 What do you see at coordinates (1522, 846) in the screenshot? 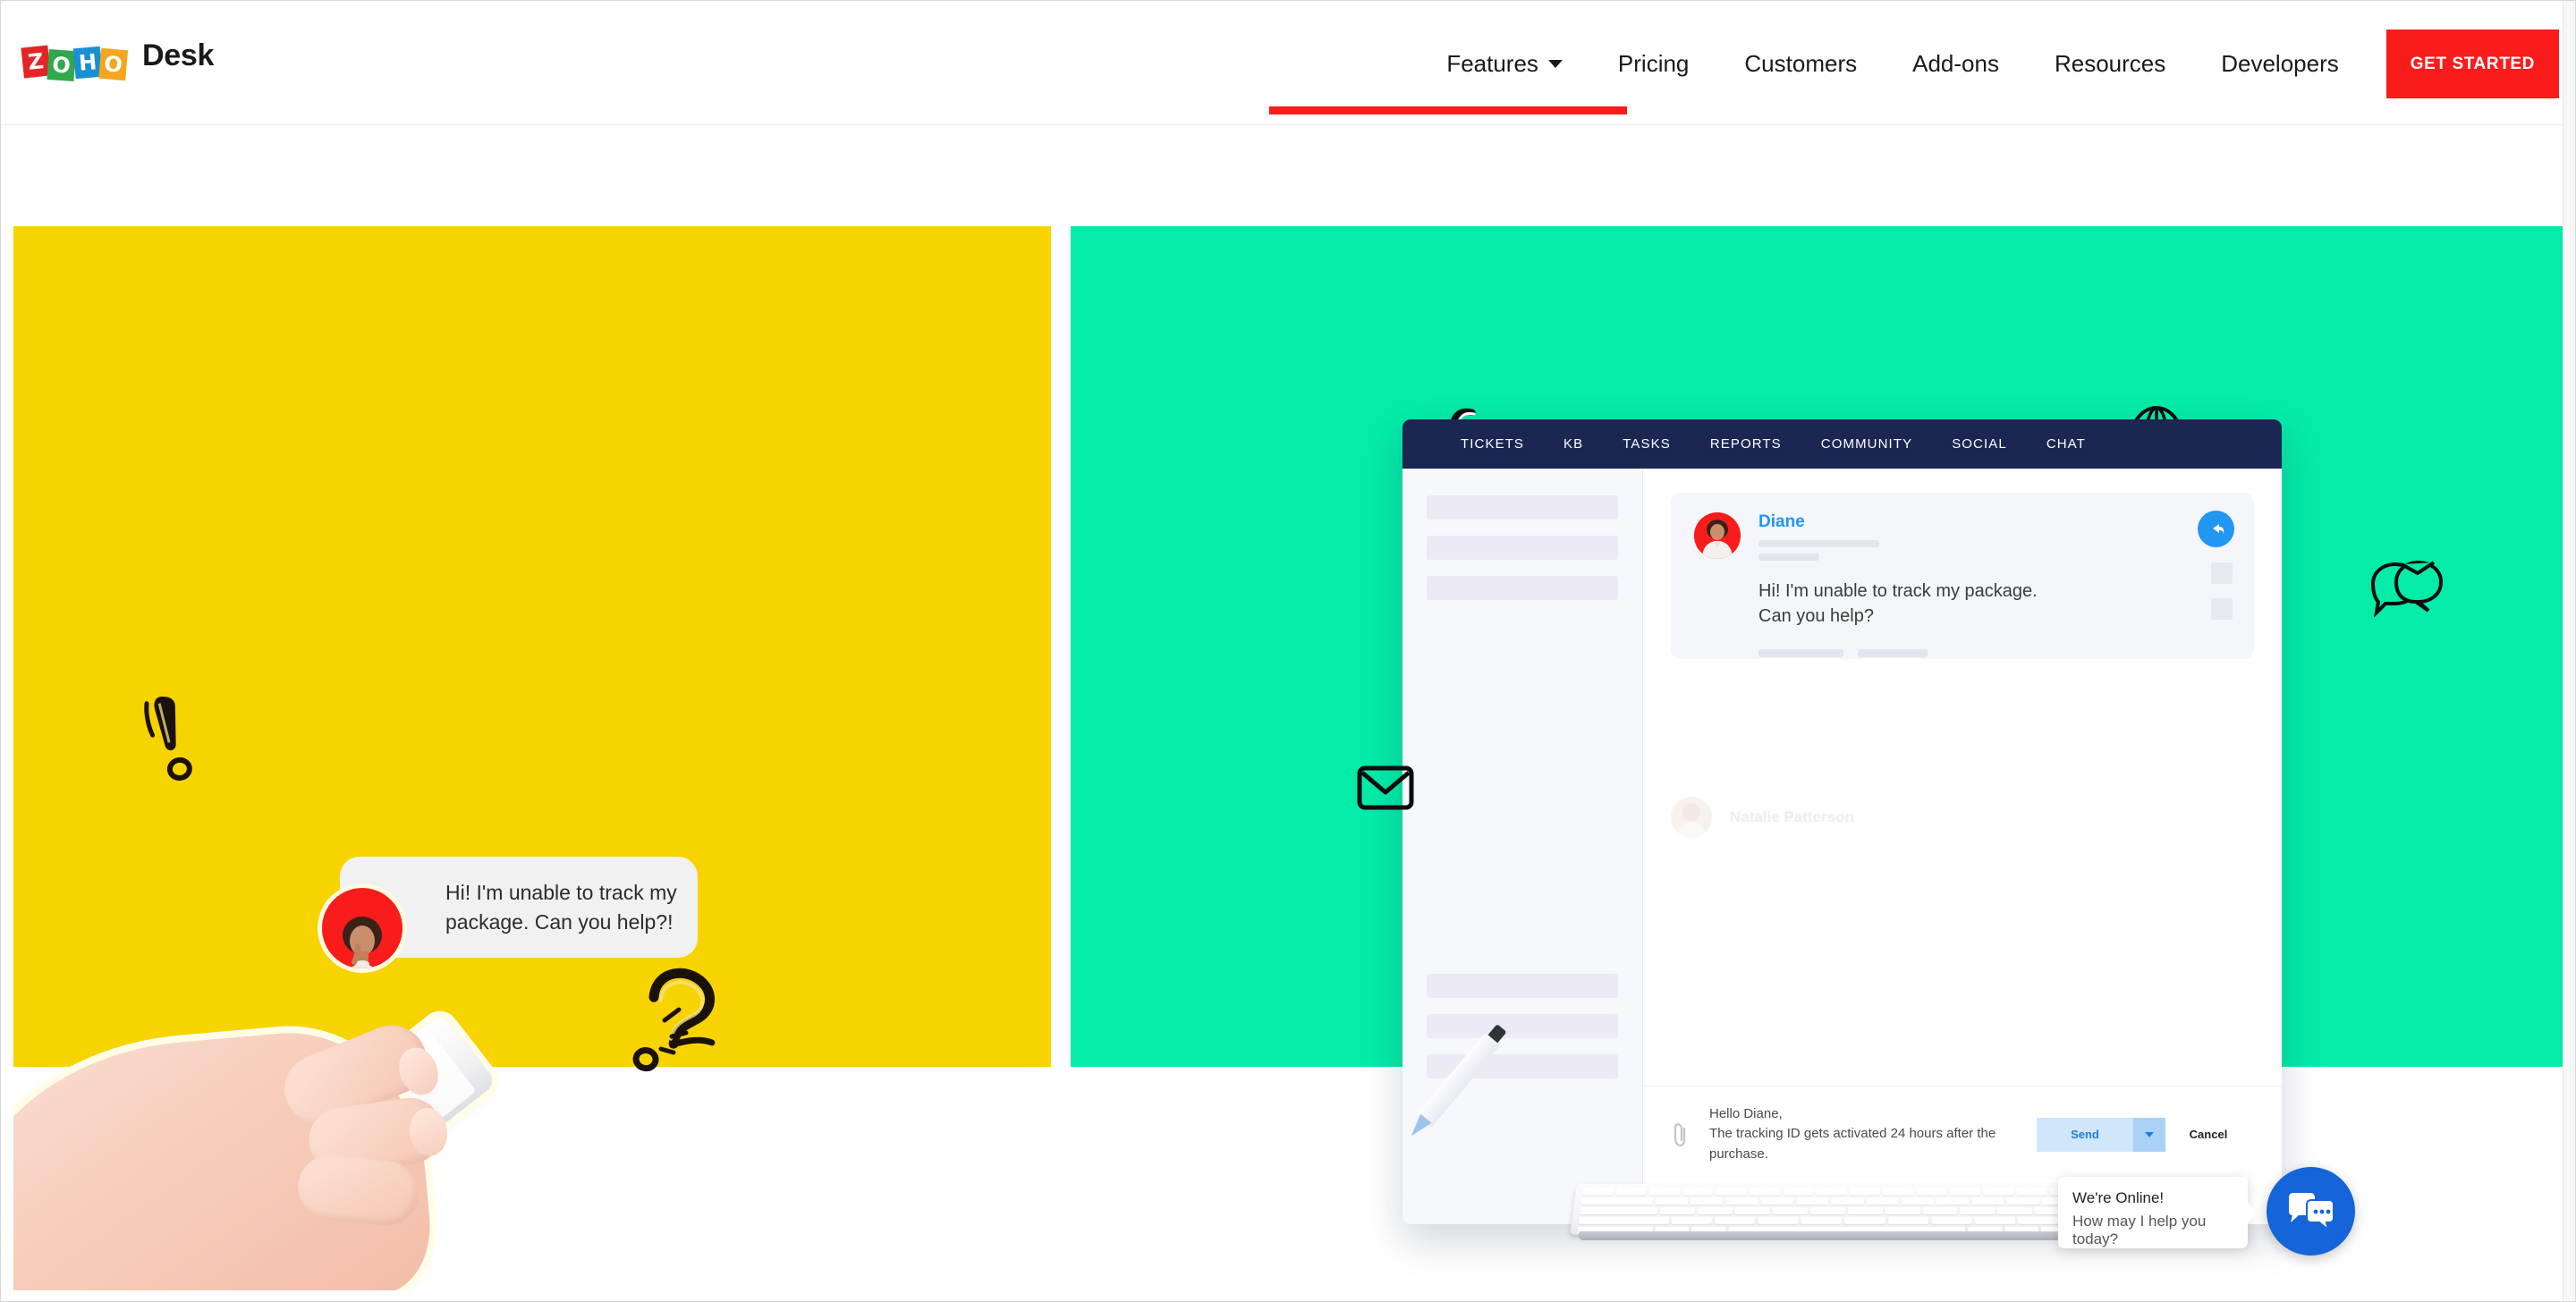
I see `app-sidebar` at bounding box center [1522, 846].